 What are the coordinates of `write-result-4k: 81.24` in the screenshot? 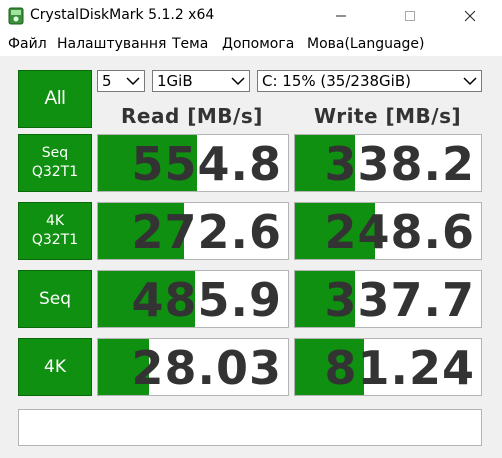 It's located at (388, 367).